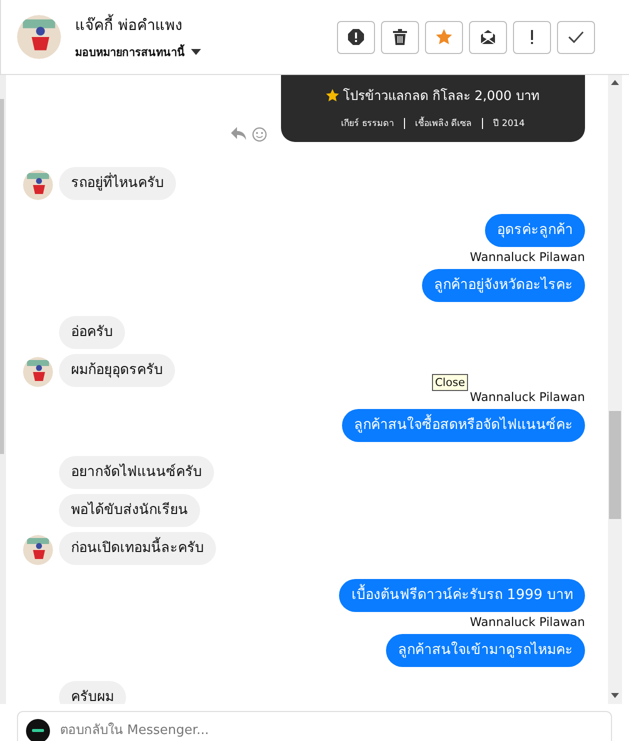  I want to click on spam-button, so click(356, 37).